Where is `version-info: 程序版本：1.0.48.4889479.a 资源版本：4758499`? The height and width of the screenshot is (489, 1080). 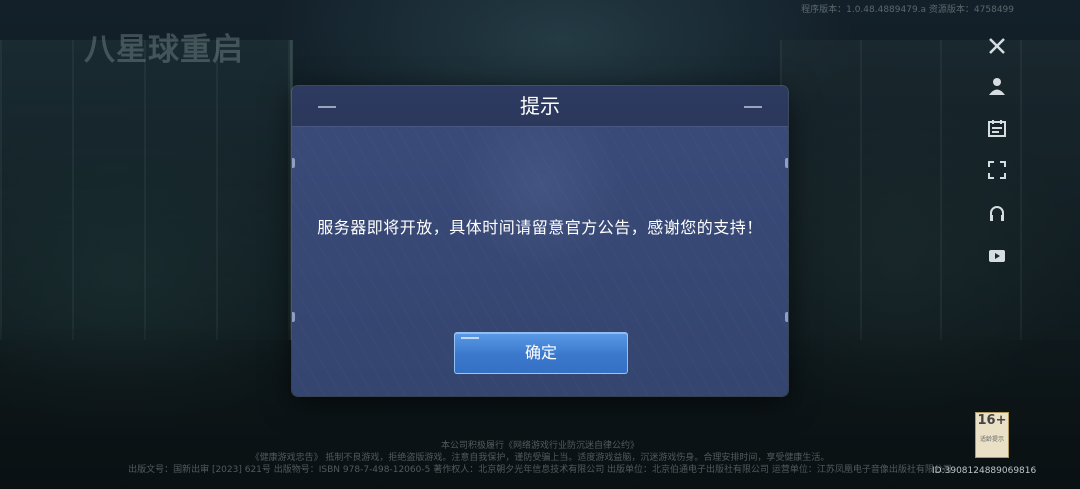 version-info: 程序版本：1.0.48.4889479.a 资源版本：4758499 is located at coordinates (907, 10).